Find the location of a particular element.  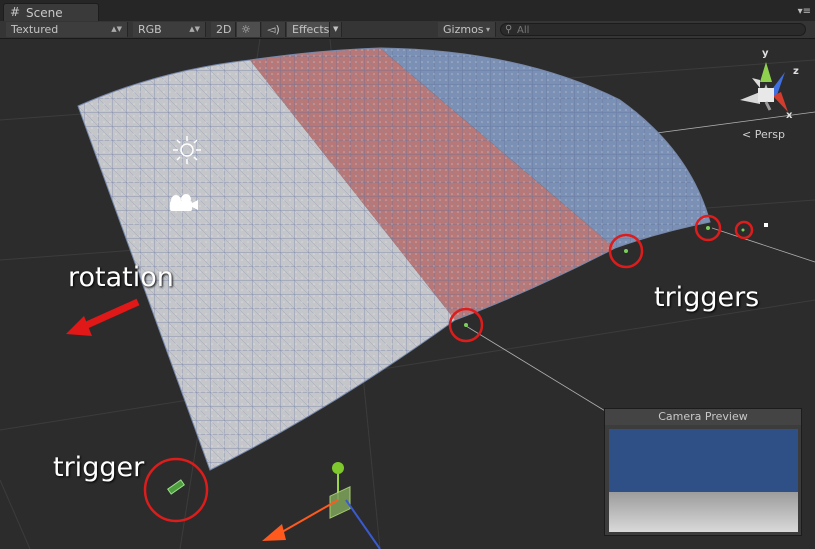

effects-button: Effects is located at coordinates (308, 29).